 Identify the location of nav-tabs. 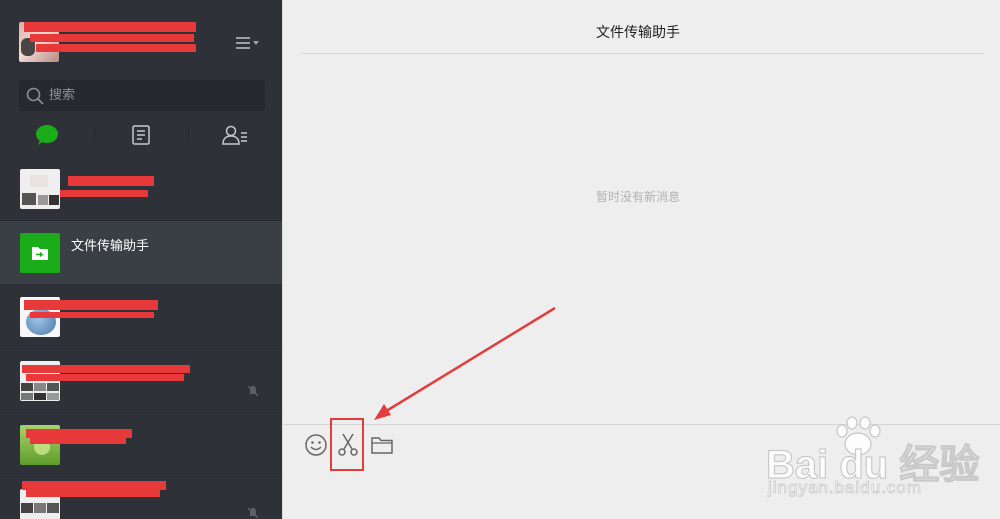
(141, 135).